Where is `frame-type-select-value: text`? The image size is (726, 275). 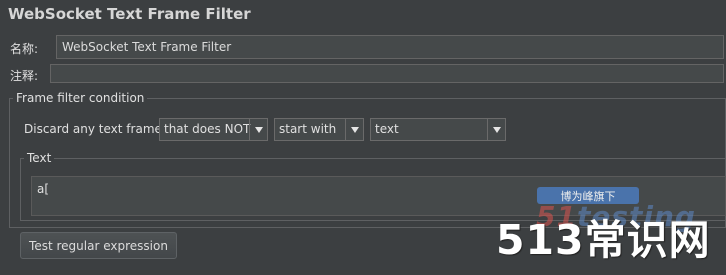 frame-type-select-value: text is located at coordinates (387, 129).